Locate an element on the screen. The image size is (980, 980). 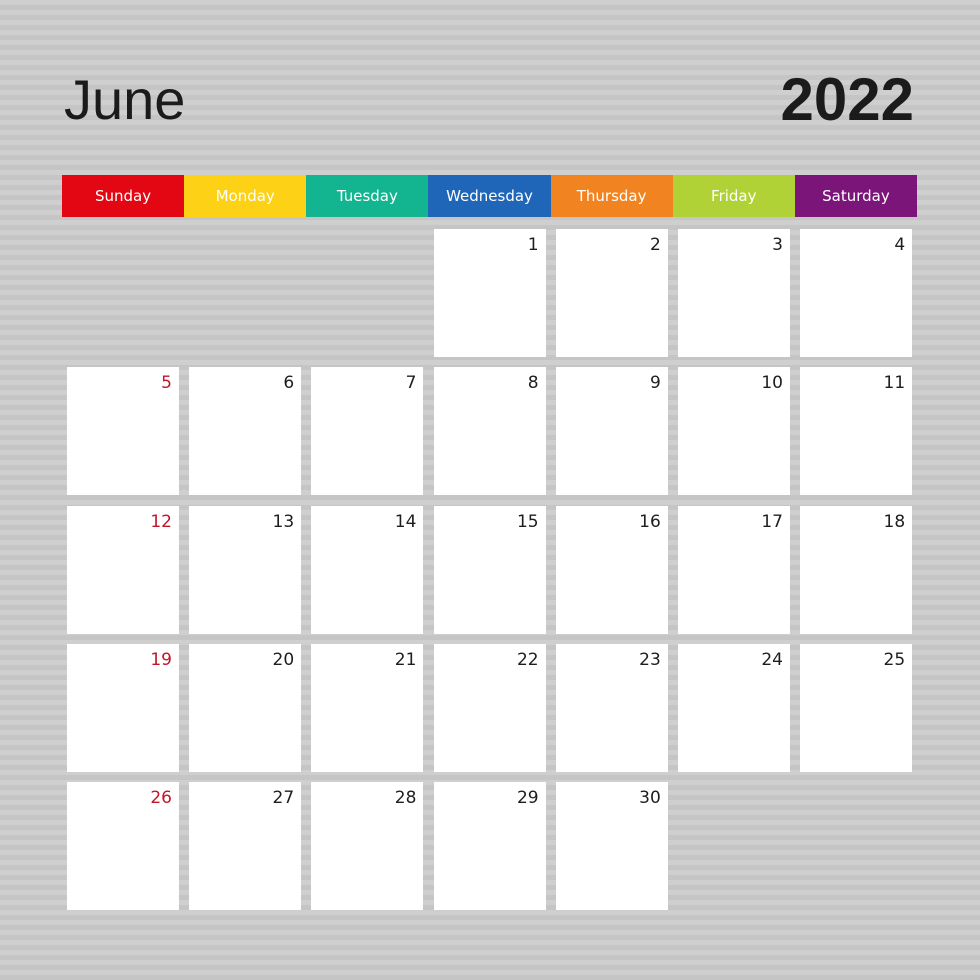
date-number: 9 is located at coordinates (655, 383).